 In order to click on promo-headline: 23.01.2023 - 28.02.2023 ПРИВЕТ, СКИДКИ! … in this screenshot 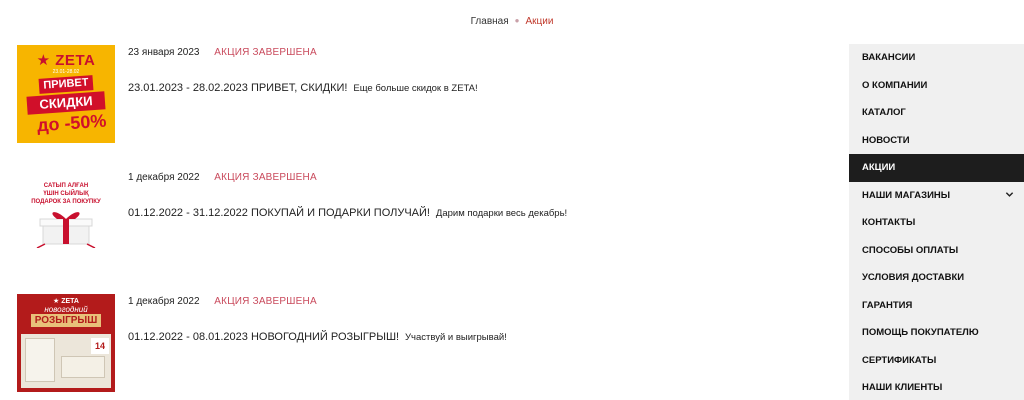, I will do `click(303, 88)`.